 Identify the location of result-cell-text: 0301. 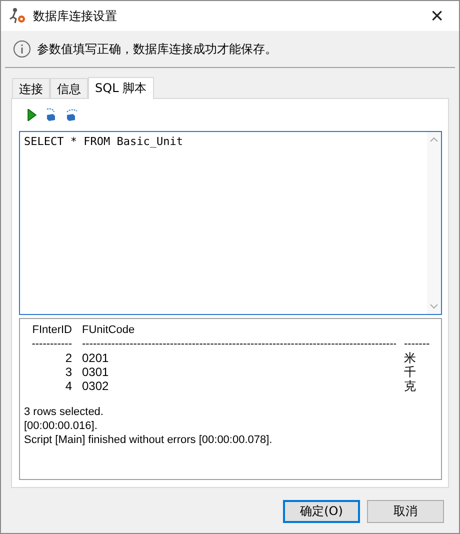
(95, 372).